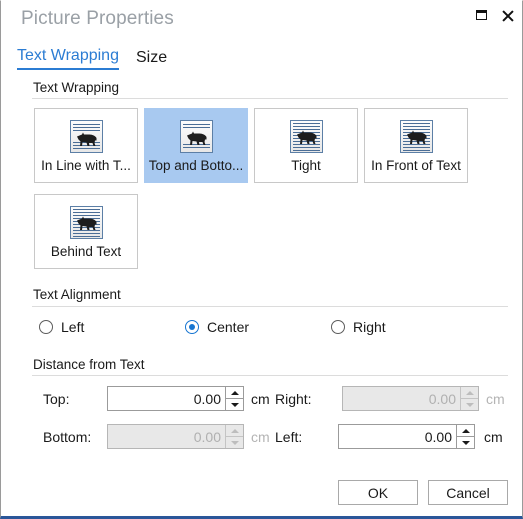 This screenshot has height=519, width=523. I want to click on ok-button: OK, so click(378, 492).